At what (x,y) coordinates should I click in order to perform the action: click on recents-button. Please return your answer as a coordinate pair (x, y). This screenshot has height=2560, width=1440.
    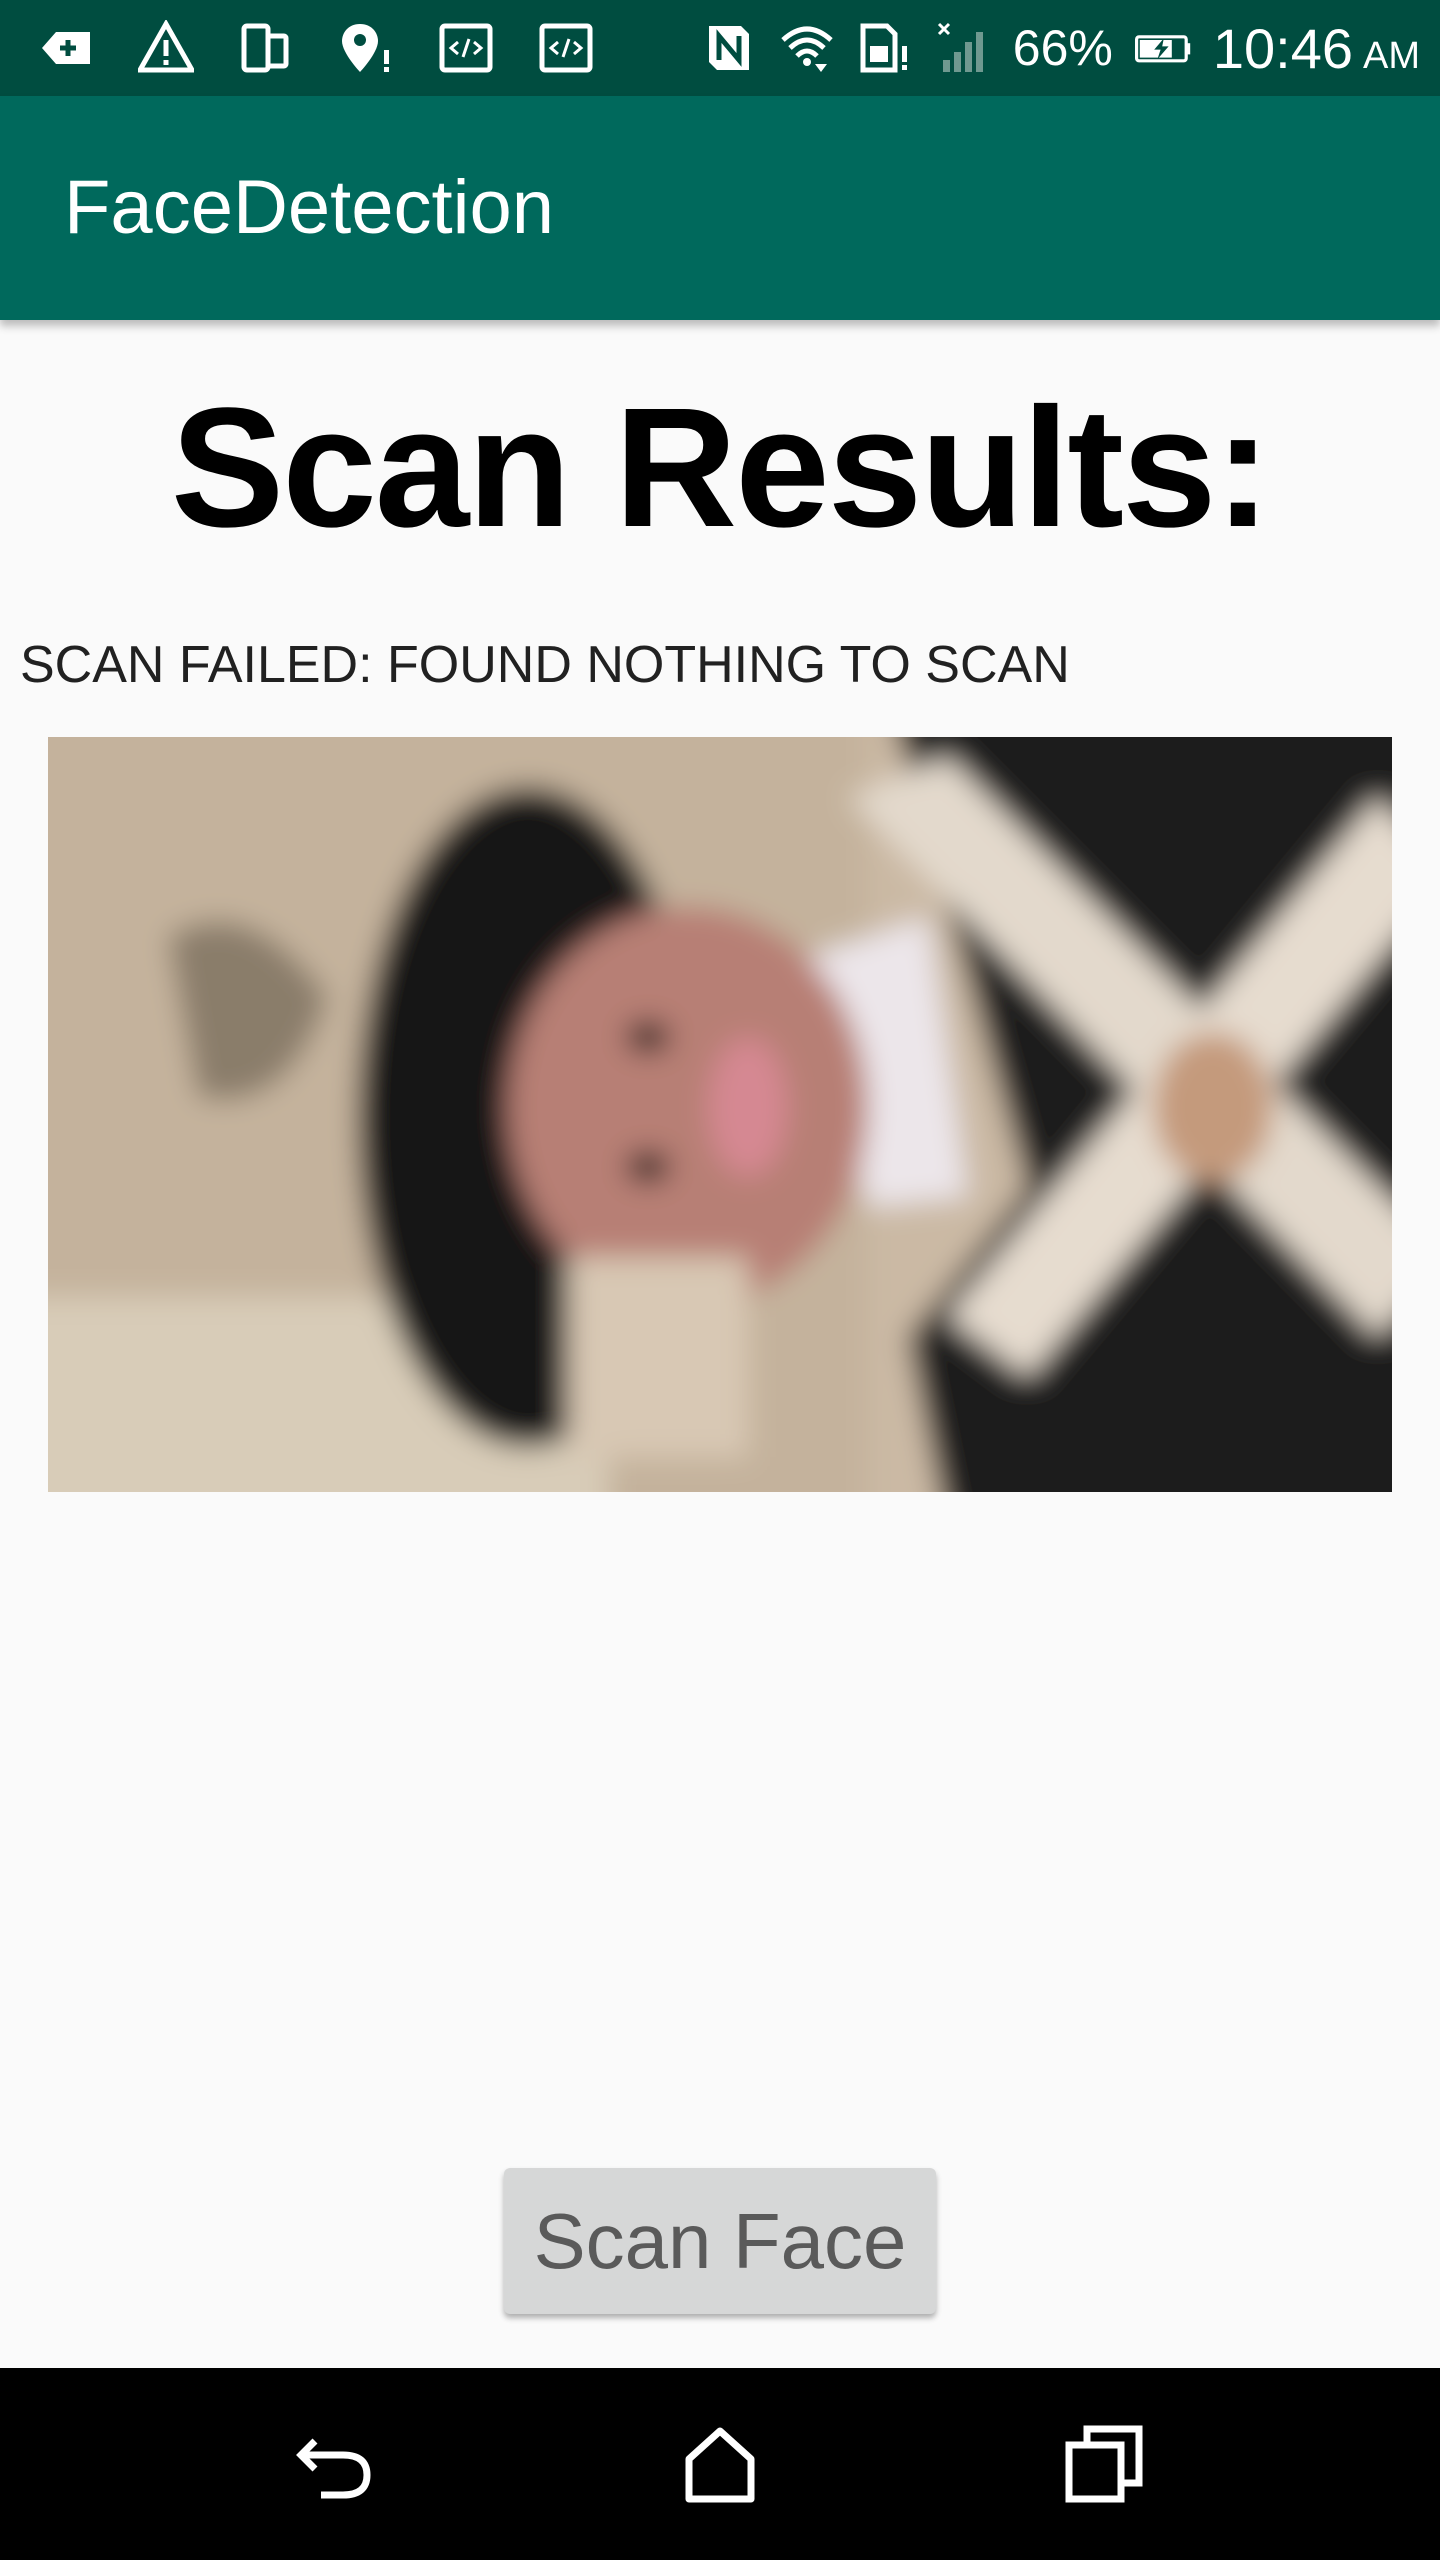
    Looking at the image, I should click on (1104, 2464).